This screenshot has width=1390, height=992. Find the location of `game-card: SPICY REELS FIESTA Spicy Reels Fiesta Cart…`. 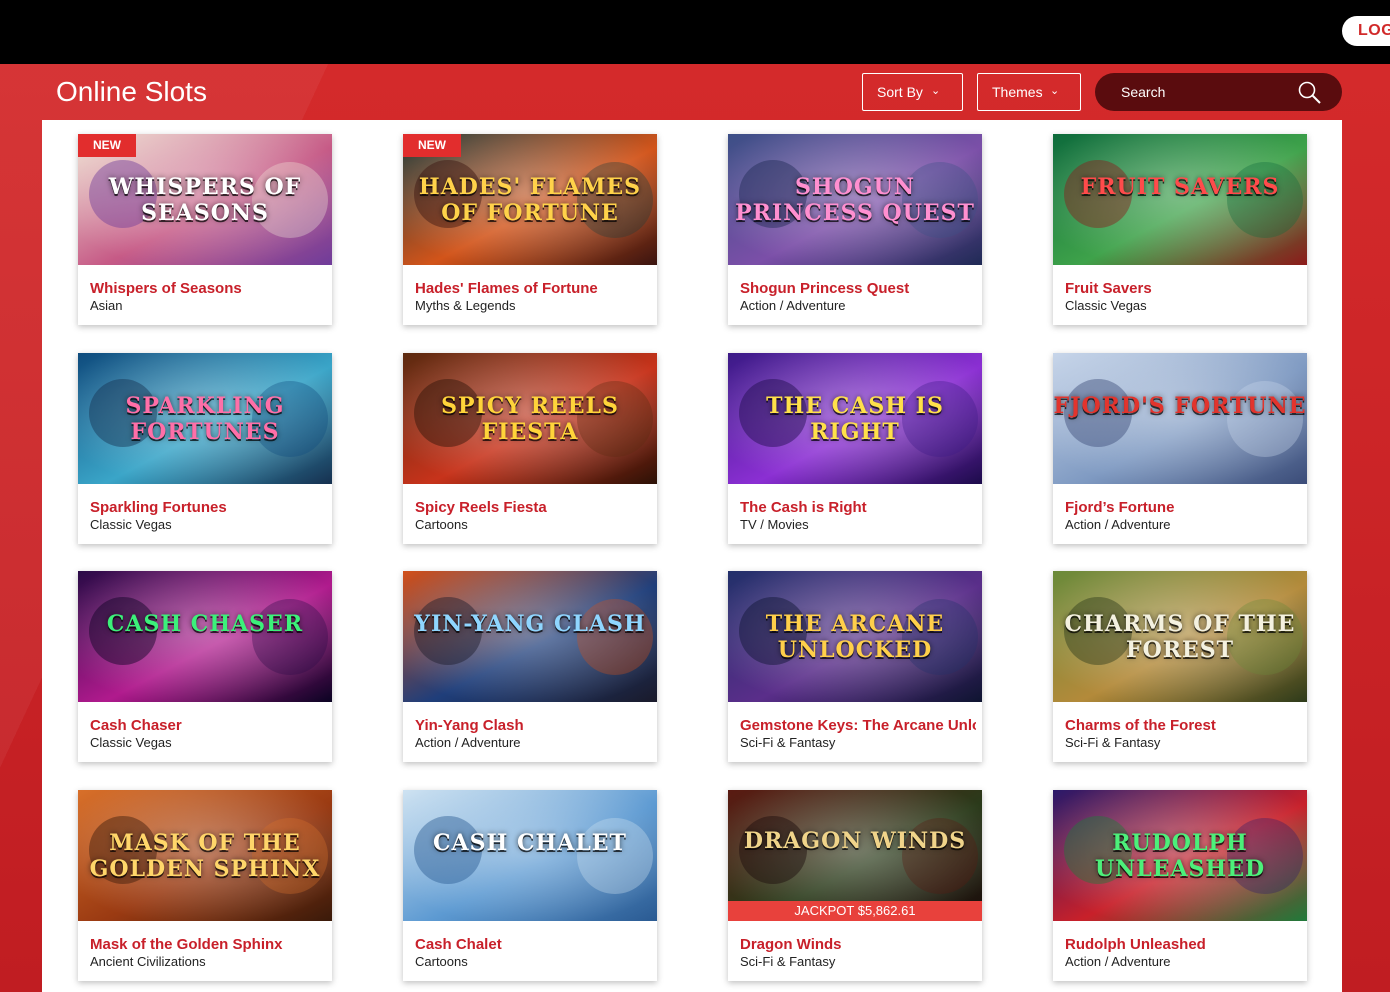

game-card: SPICY REELS FIESTA Spicy Reels Fiesta Cart… is located at coordinates (530, 448).